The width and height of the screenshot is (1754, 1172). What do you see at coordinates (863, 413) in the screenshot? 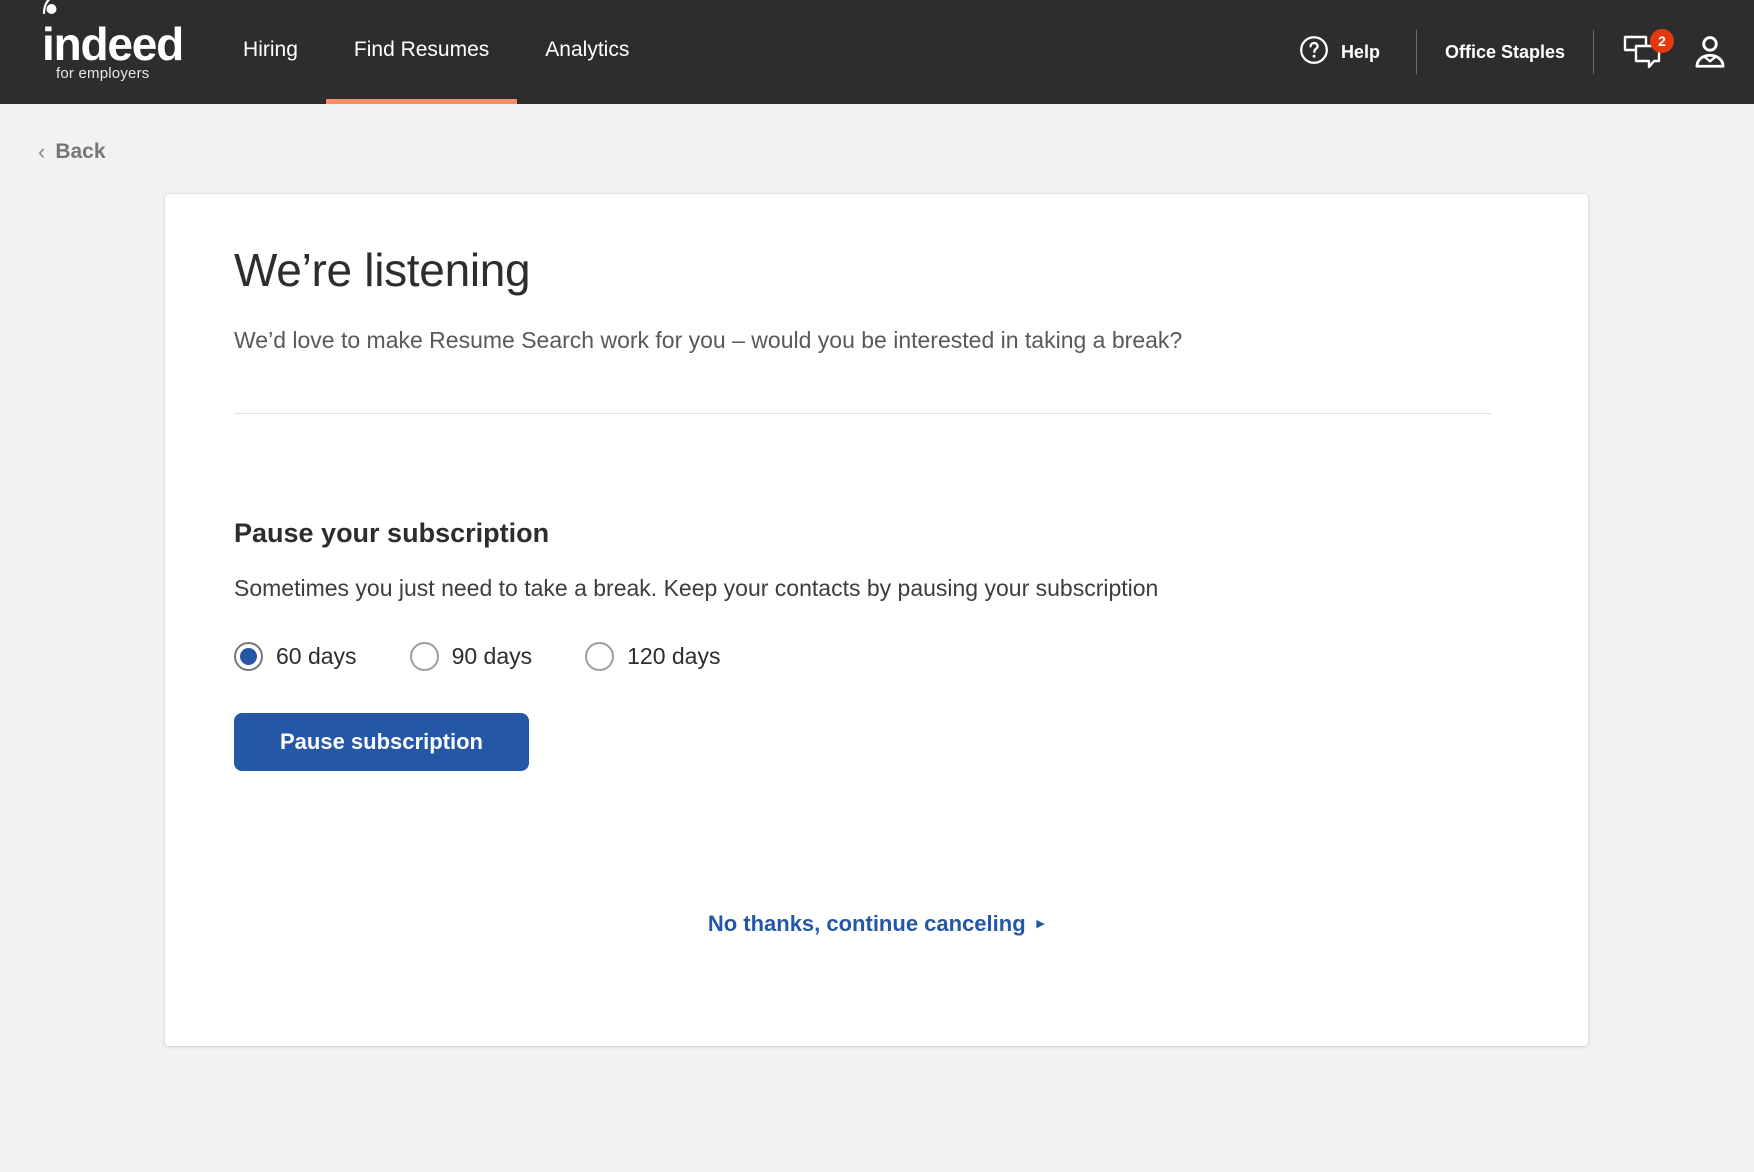
I see `section-divider` at bounding box center [863, 413].